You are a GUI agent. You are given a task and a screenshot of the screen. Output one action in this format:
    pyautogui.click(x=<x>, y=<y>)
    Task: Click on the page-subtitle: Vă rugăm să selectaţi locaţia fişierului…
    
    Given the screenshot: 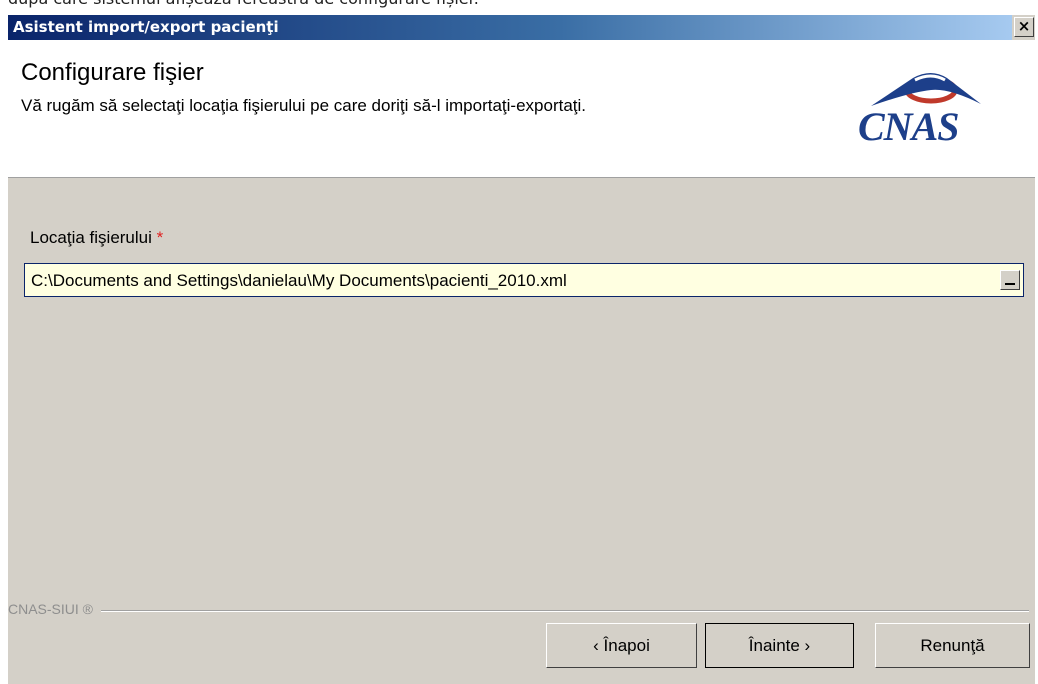 What is the action you would take?
    pyautogui.click(x=304, y=105)
    